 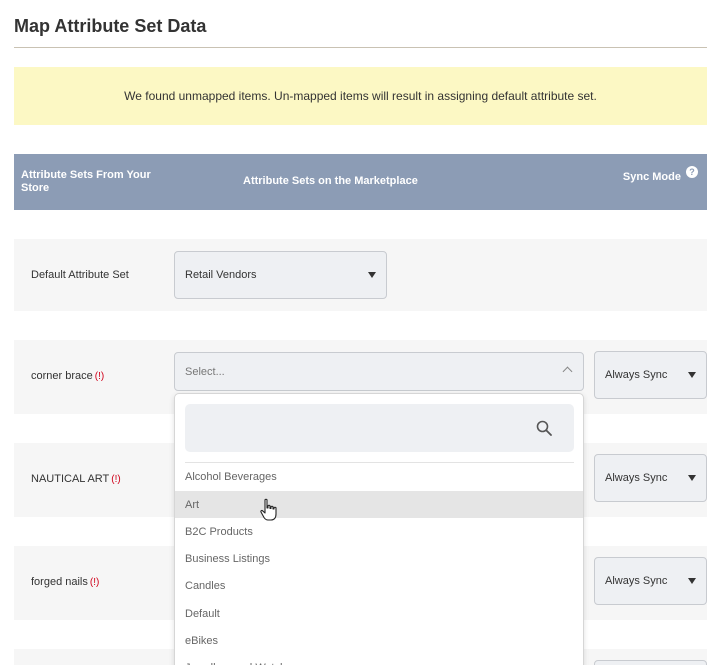 What do you see at coordinates (379, 428) in the screenshot?
I see `dropdown-search-input` at bounding box center [379, 428].